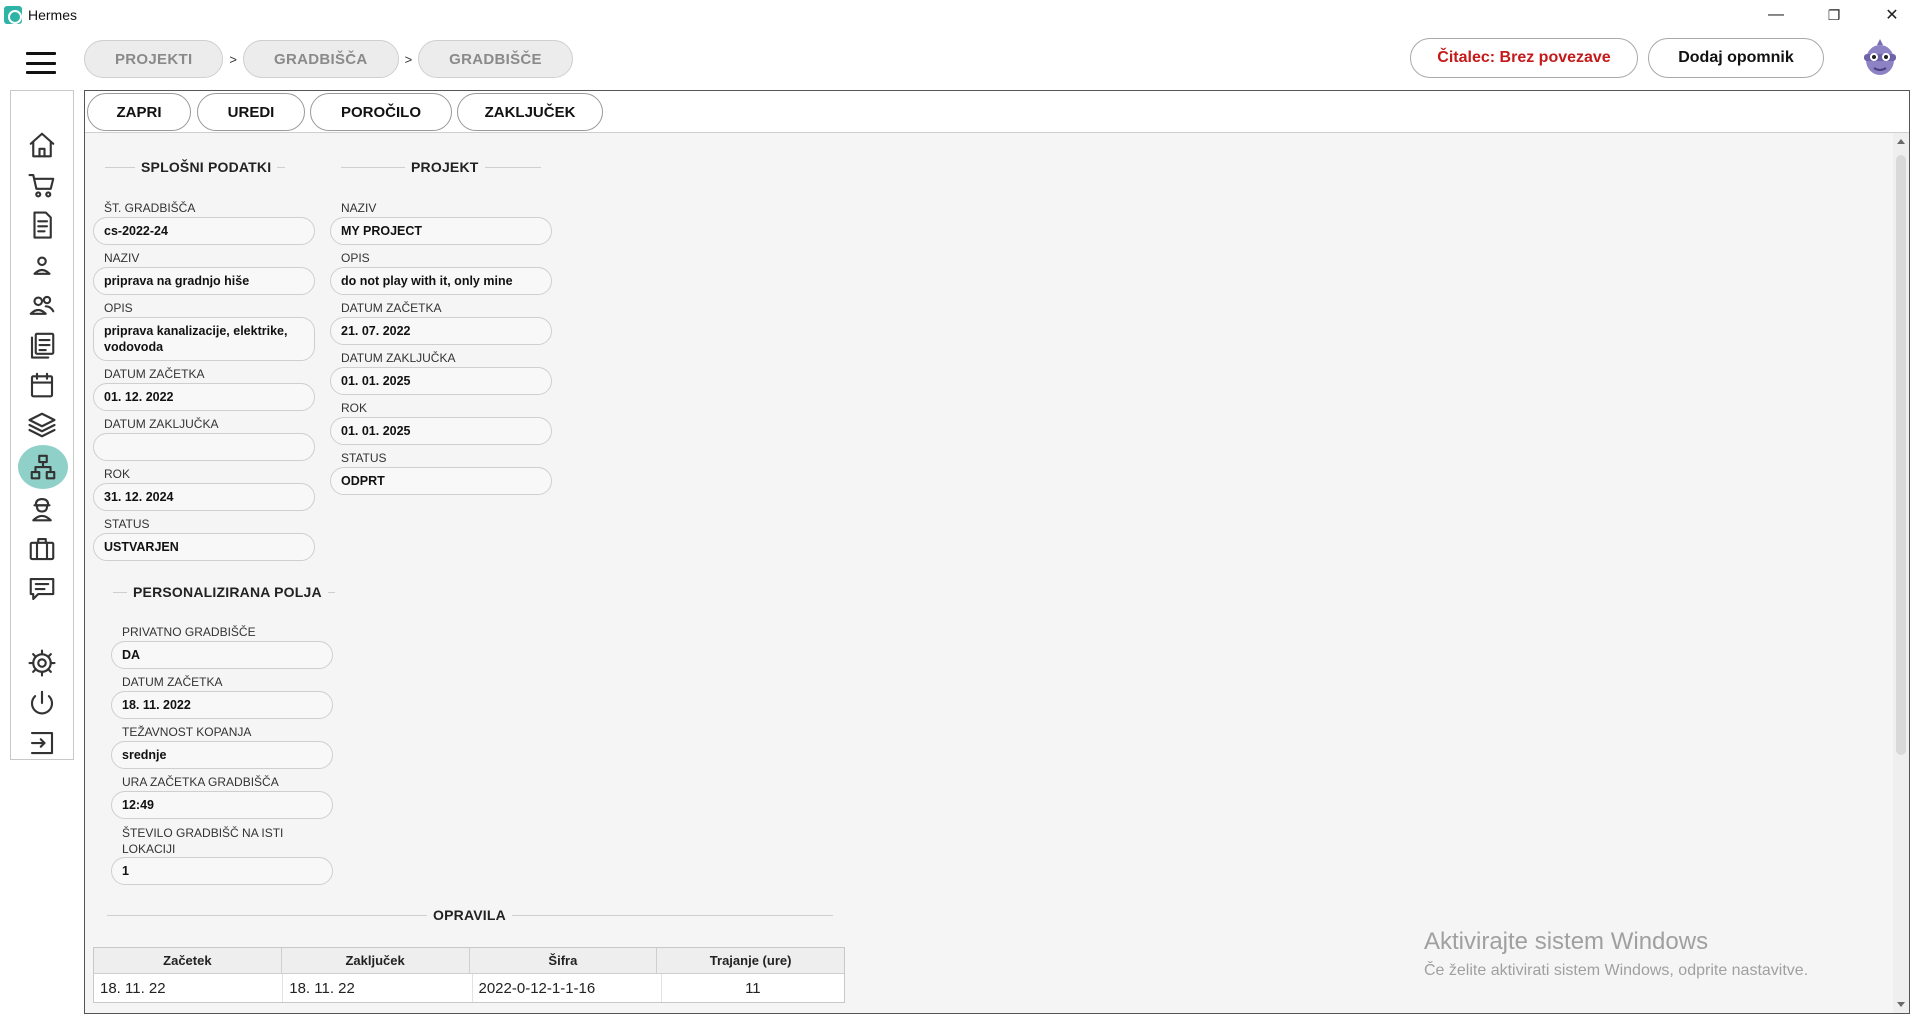 This screenshot has height=1027, width=1921. Describe the element at coordinates (251, 112) in the screenshot. I see `edit-button: UREDI` at that location.